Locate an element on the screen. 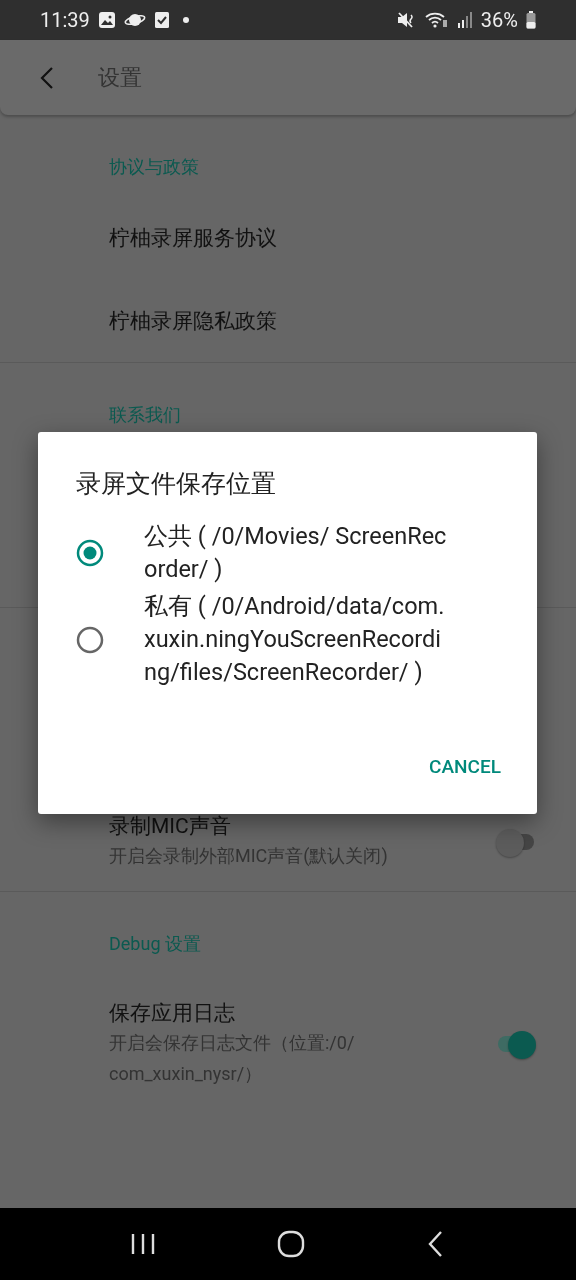  recent-apps-icon is located at coordinates (143, 1244).